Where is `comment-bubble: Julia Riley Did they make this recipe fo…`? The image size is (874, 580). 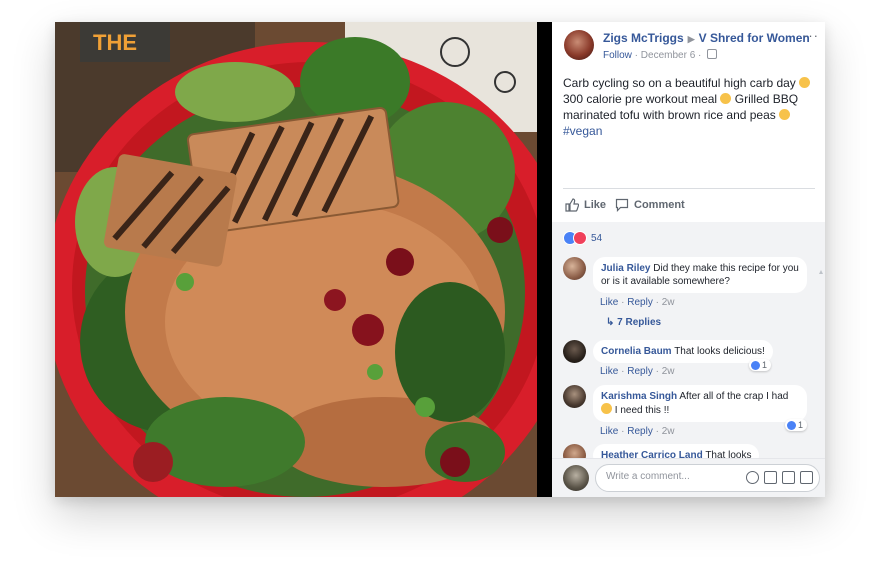 comment-bubble: Julia Riley Did they make this recipe fo… is located at coordinates (700, 275).